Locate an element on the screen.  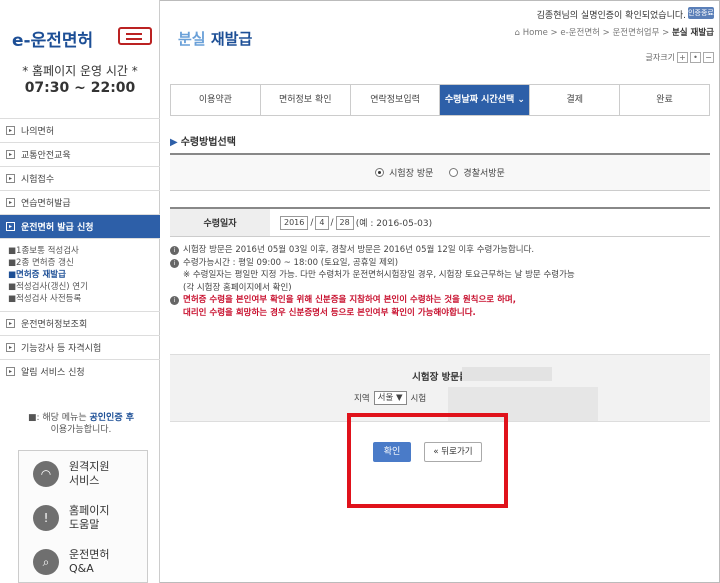
sidebar-item-practice-license: ▸ 연습면허발급 is located at coordinates (80, 202).